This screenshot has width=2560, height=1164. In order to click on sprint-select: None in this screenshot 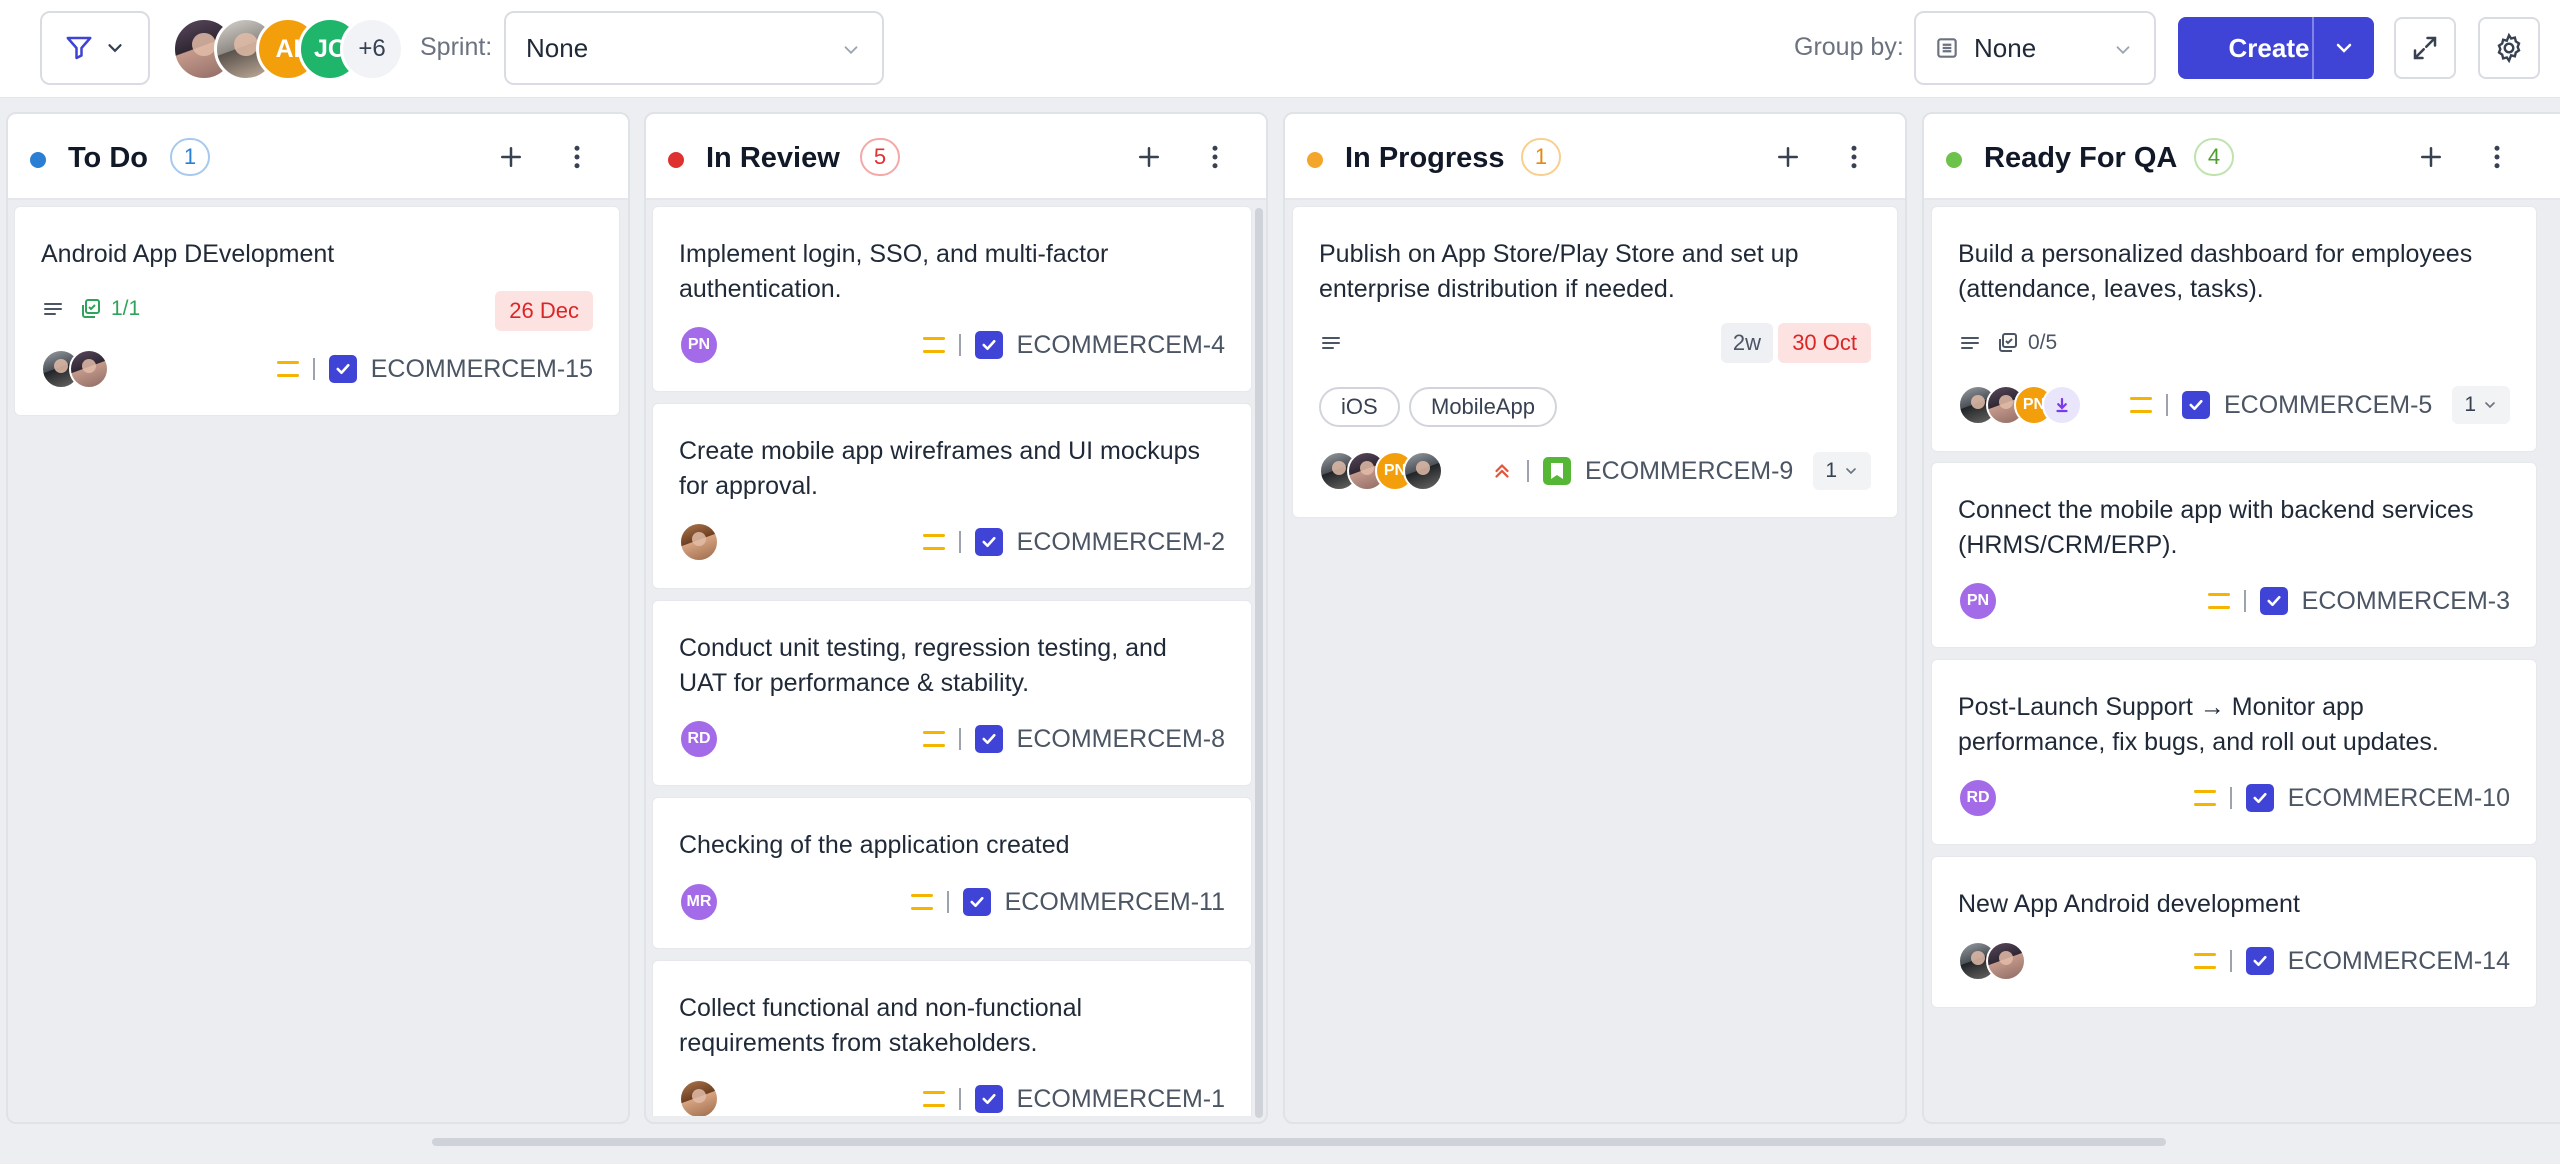, I will do `click(694, 48)`.